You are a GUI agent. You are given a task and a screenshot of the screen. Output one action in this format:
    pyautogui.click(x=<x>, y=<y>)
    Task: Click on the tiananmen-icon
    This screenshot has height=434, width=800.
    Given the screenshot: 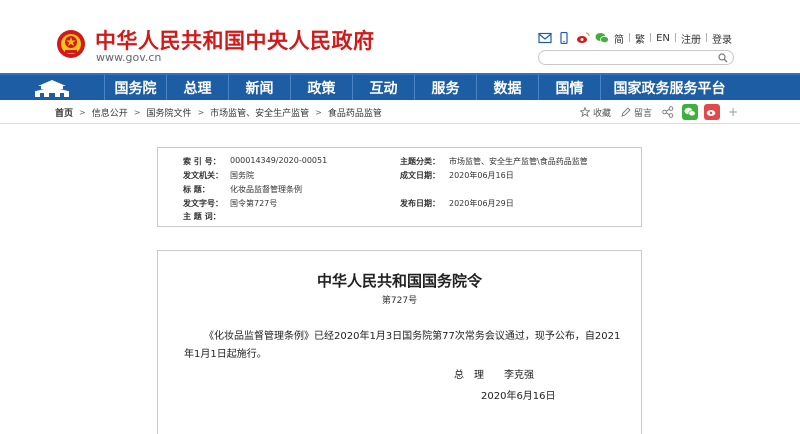 What is the action you would take?
    pyautogui.click(x=52, y=88)
    